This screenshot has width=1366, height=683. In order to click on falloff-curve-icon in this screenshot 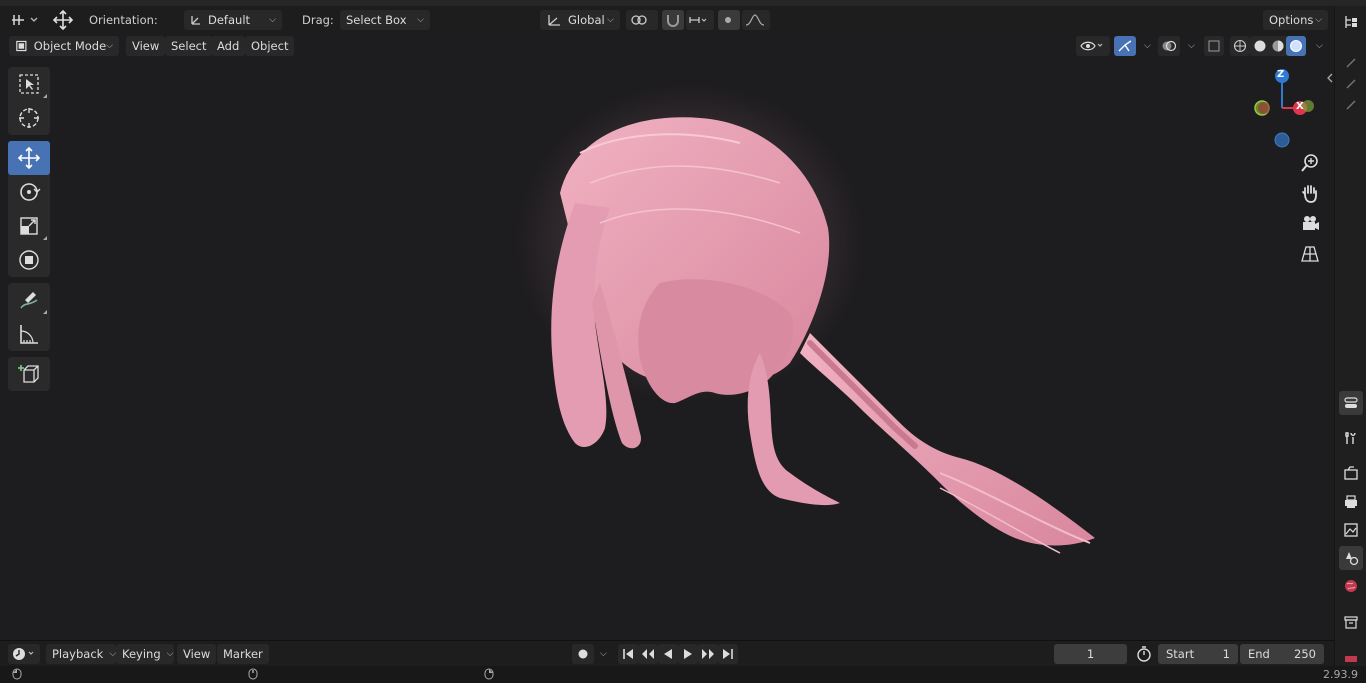, I will do `click(755, 19)`.